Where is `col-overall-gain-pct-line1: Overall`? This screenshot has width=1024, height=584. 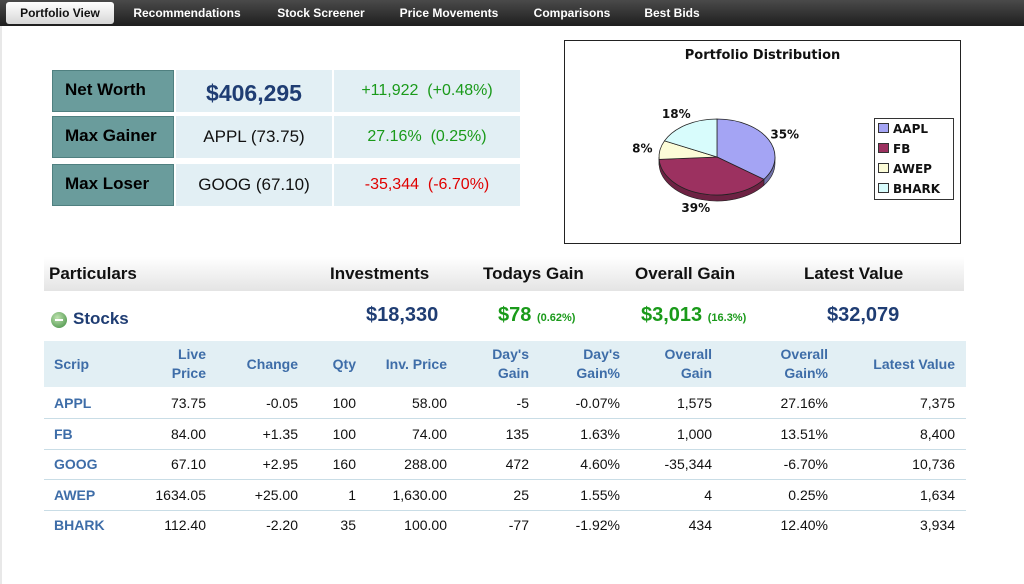
col-overall-gain-pct-line1: Overall is located at coordinates (804, 354).